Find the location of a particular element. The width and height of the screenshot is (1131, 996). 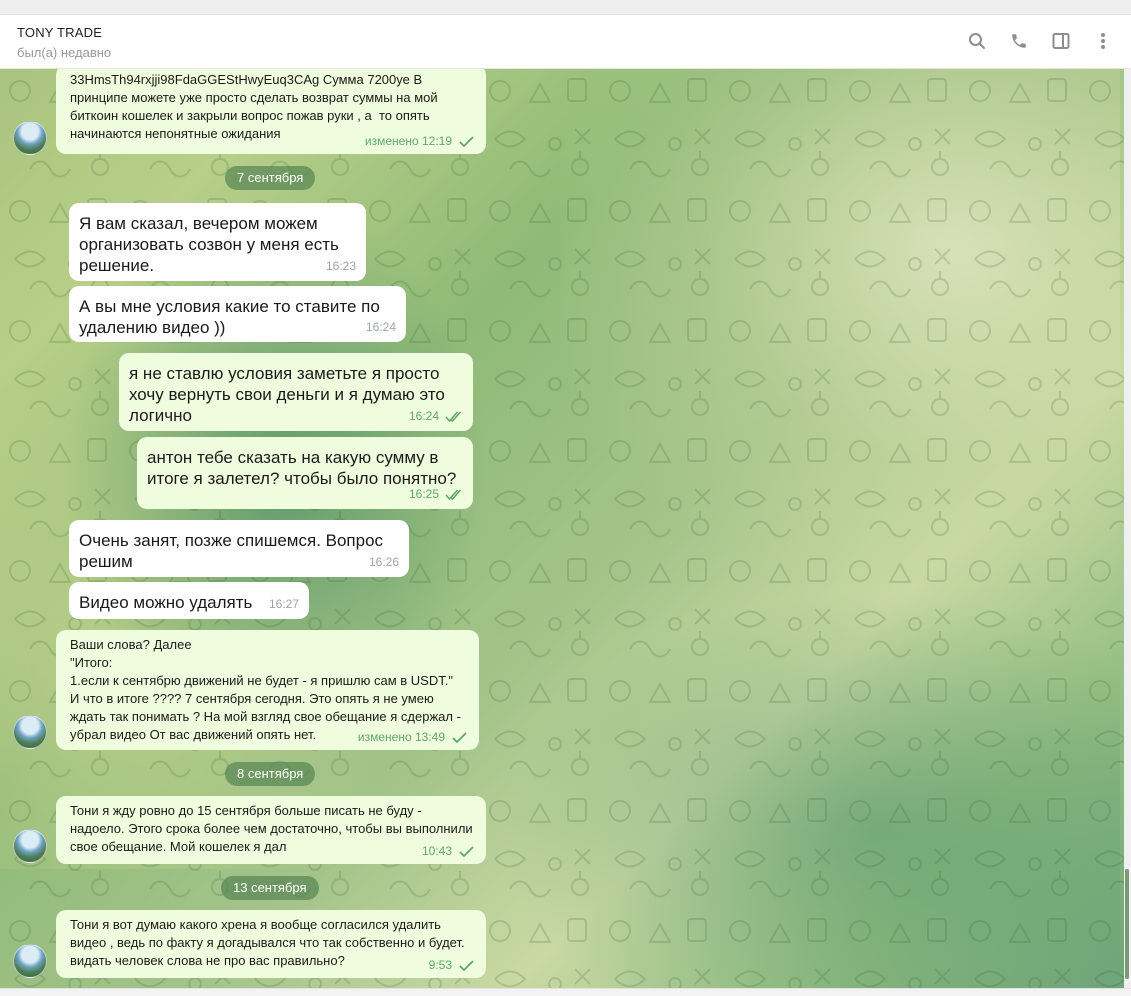

message-time: 16:23 is located at coordinates (340, 266).